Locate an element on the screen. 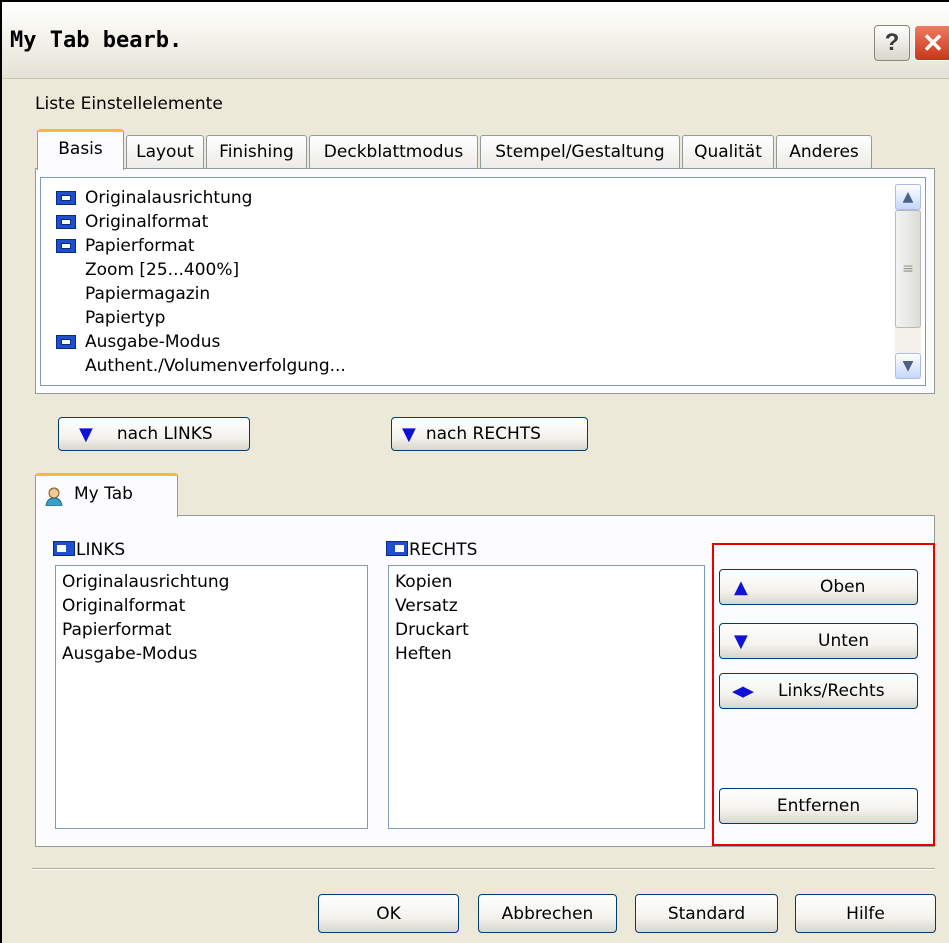  list-item-label: Versatz is located at coordinates (426, 606).